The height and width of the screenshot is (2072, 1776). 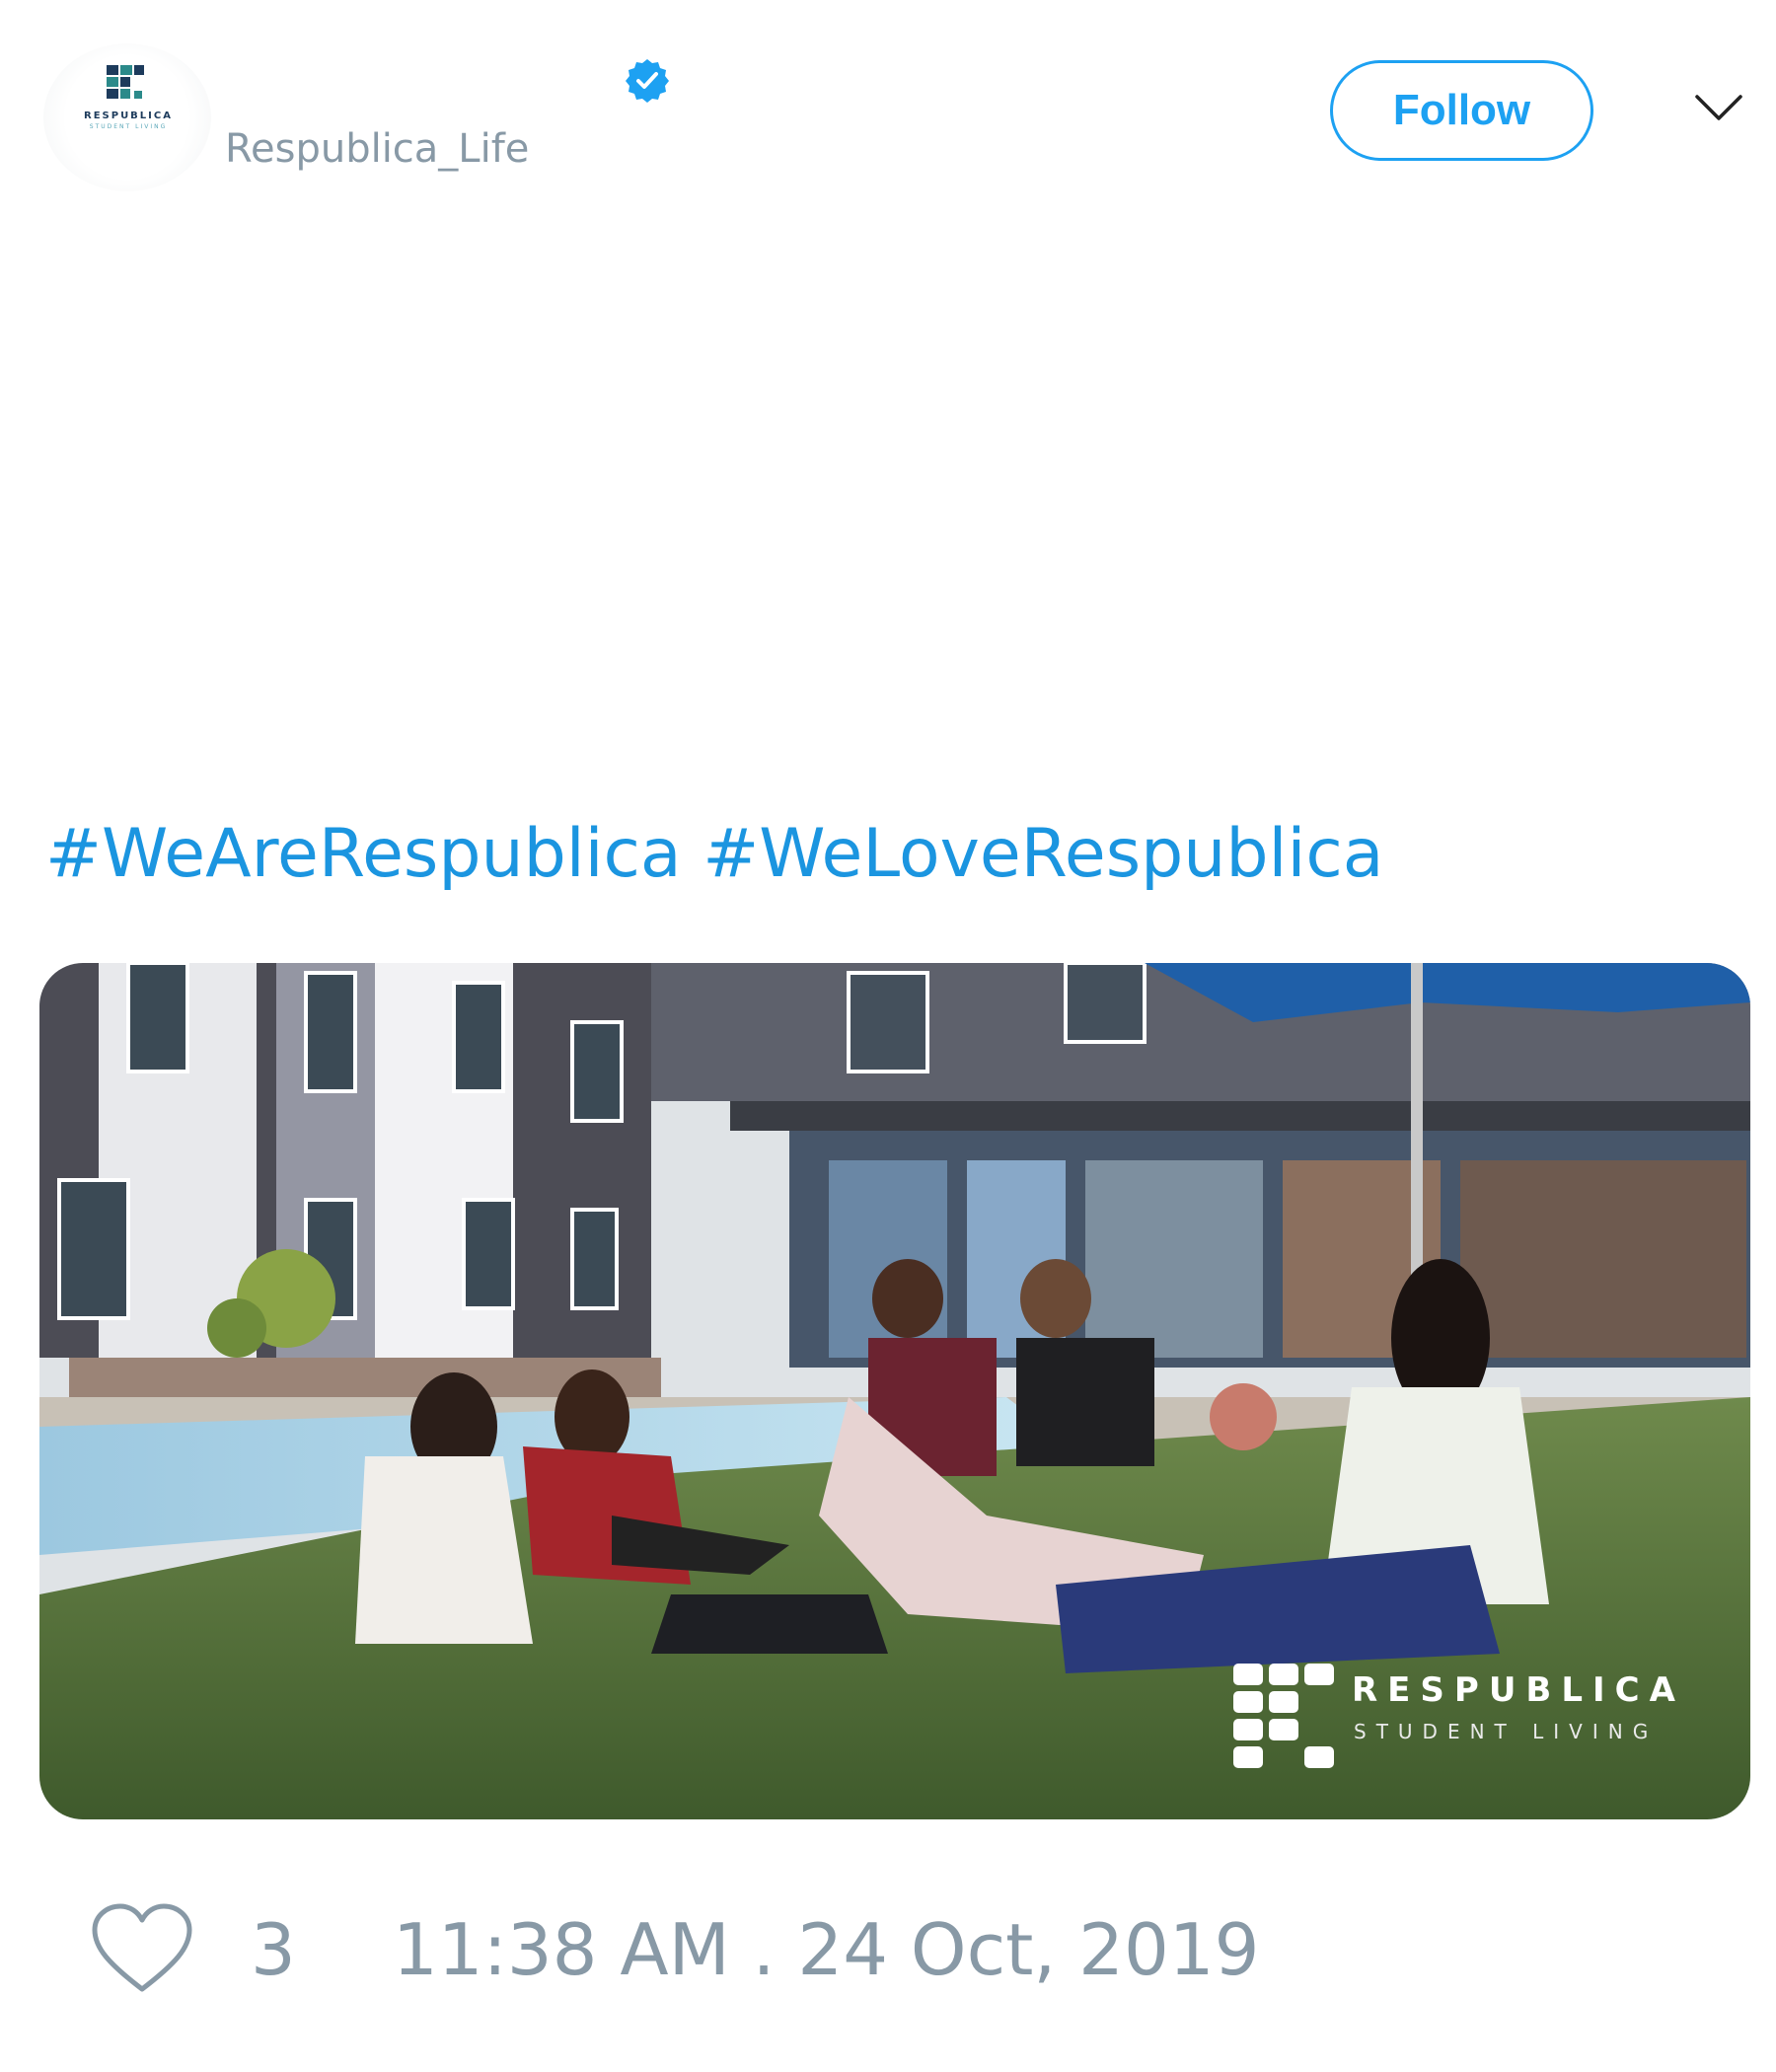 What do you see at coordinates (1462, 111) in the screenshot?
I see `follow-button: Follow` at bounding box center [1462, 111].